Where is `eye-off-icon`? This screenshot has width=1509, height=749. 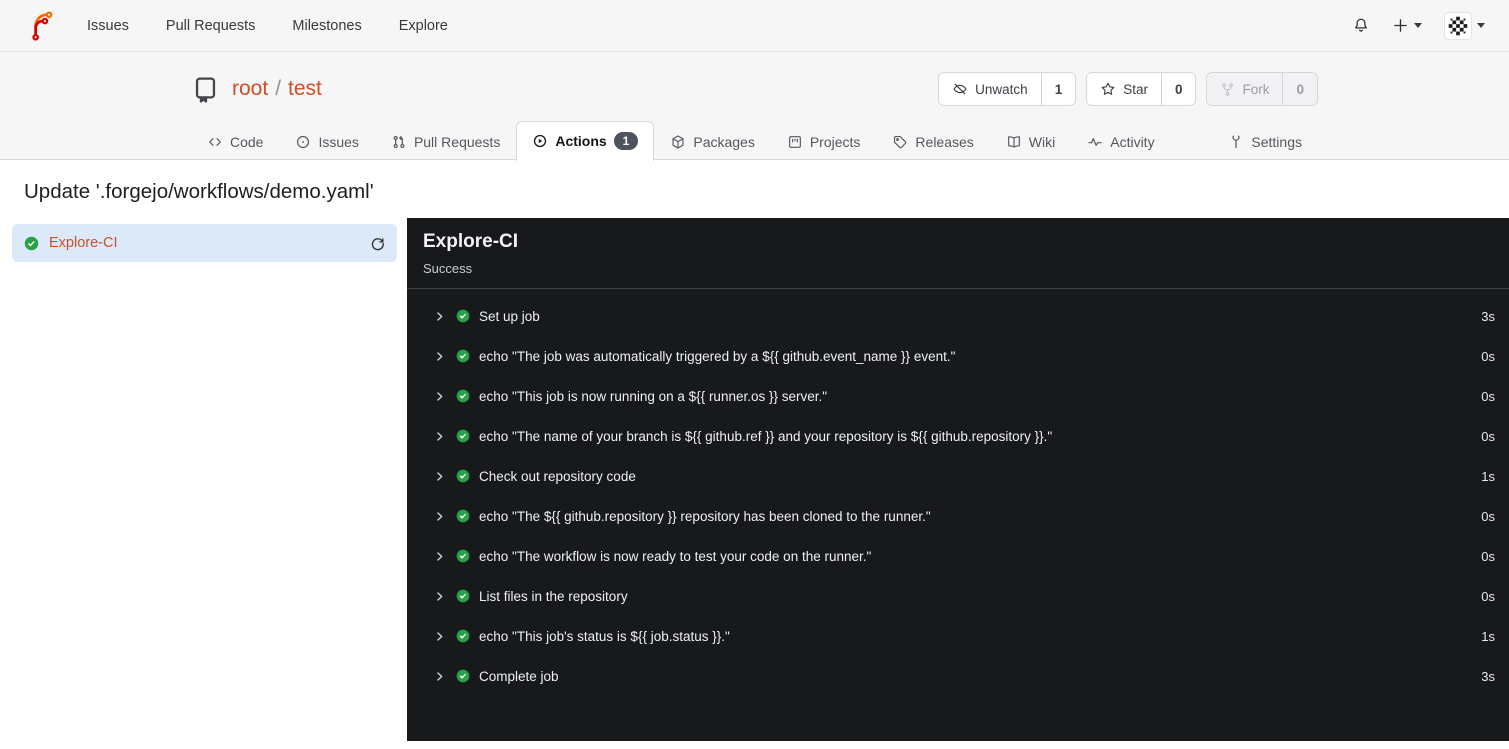
eye-off-icon is located at coordinates (960, 89).